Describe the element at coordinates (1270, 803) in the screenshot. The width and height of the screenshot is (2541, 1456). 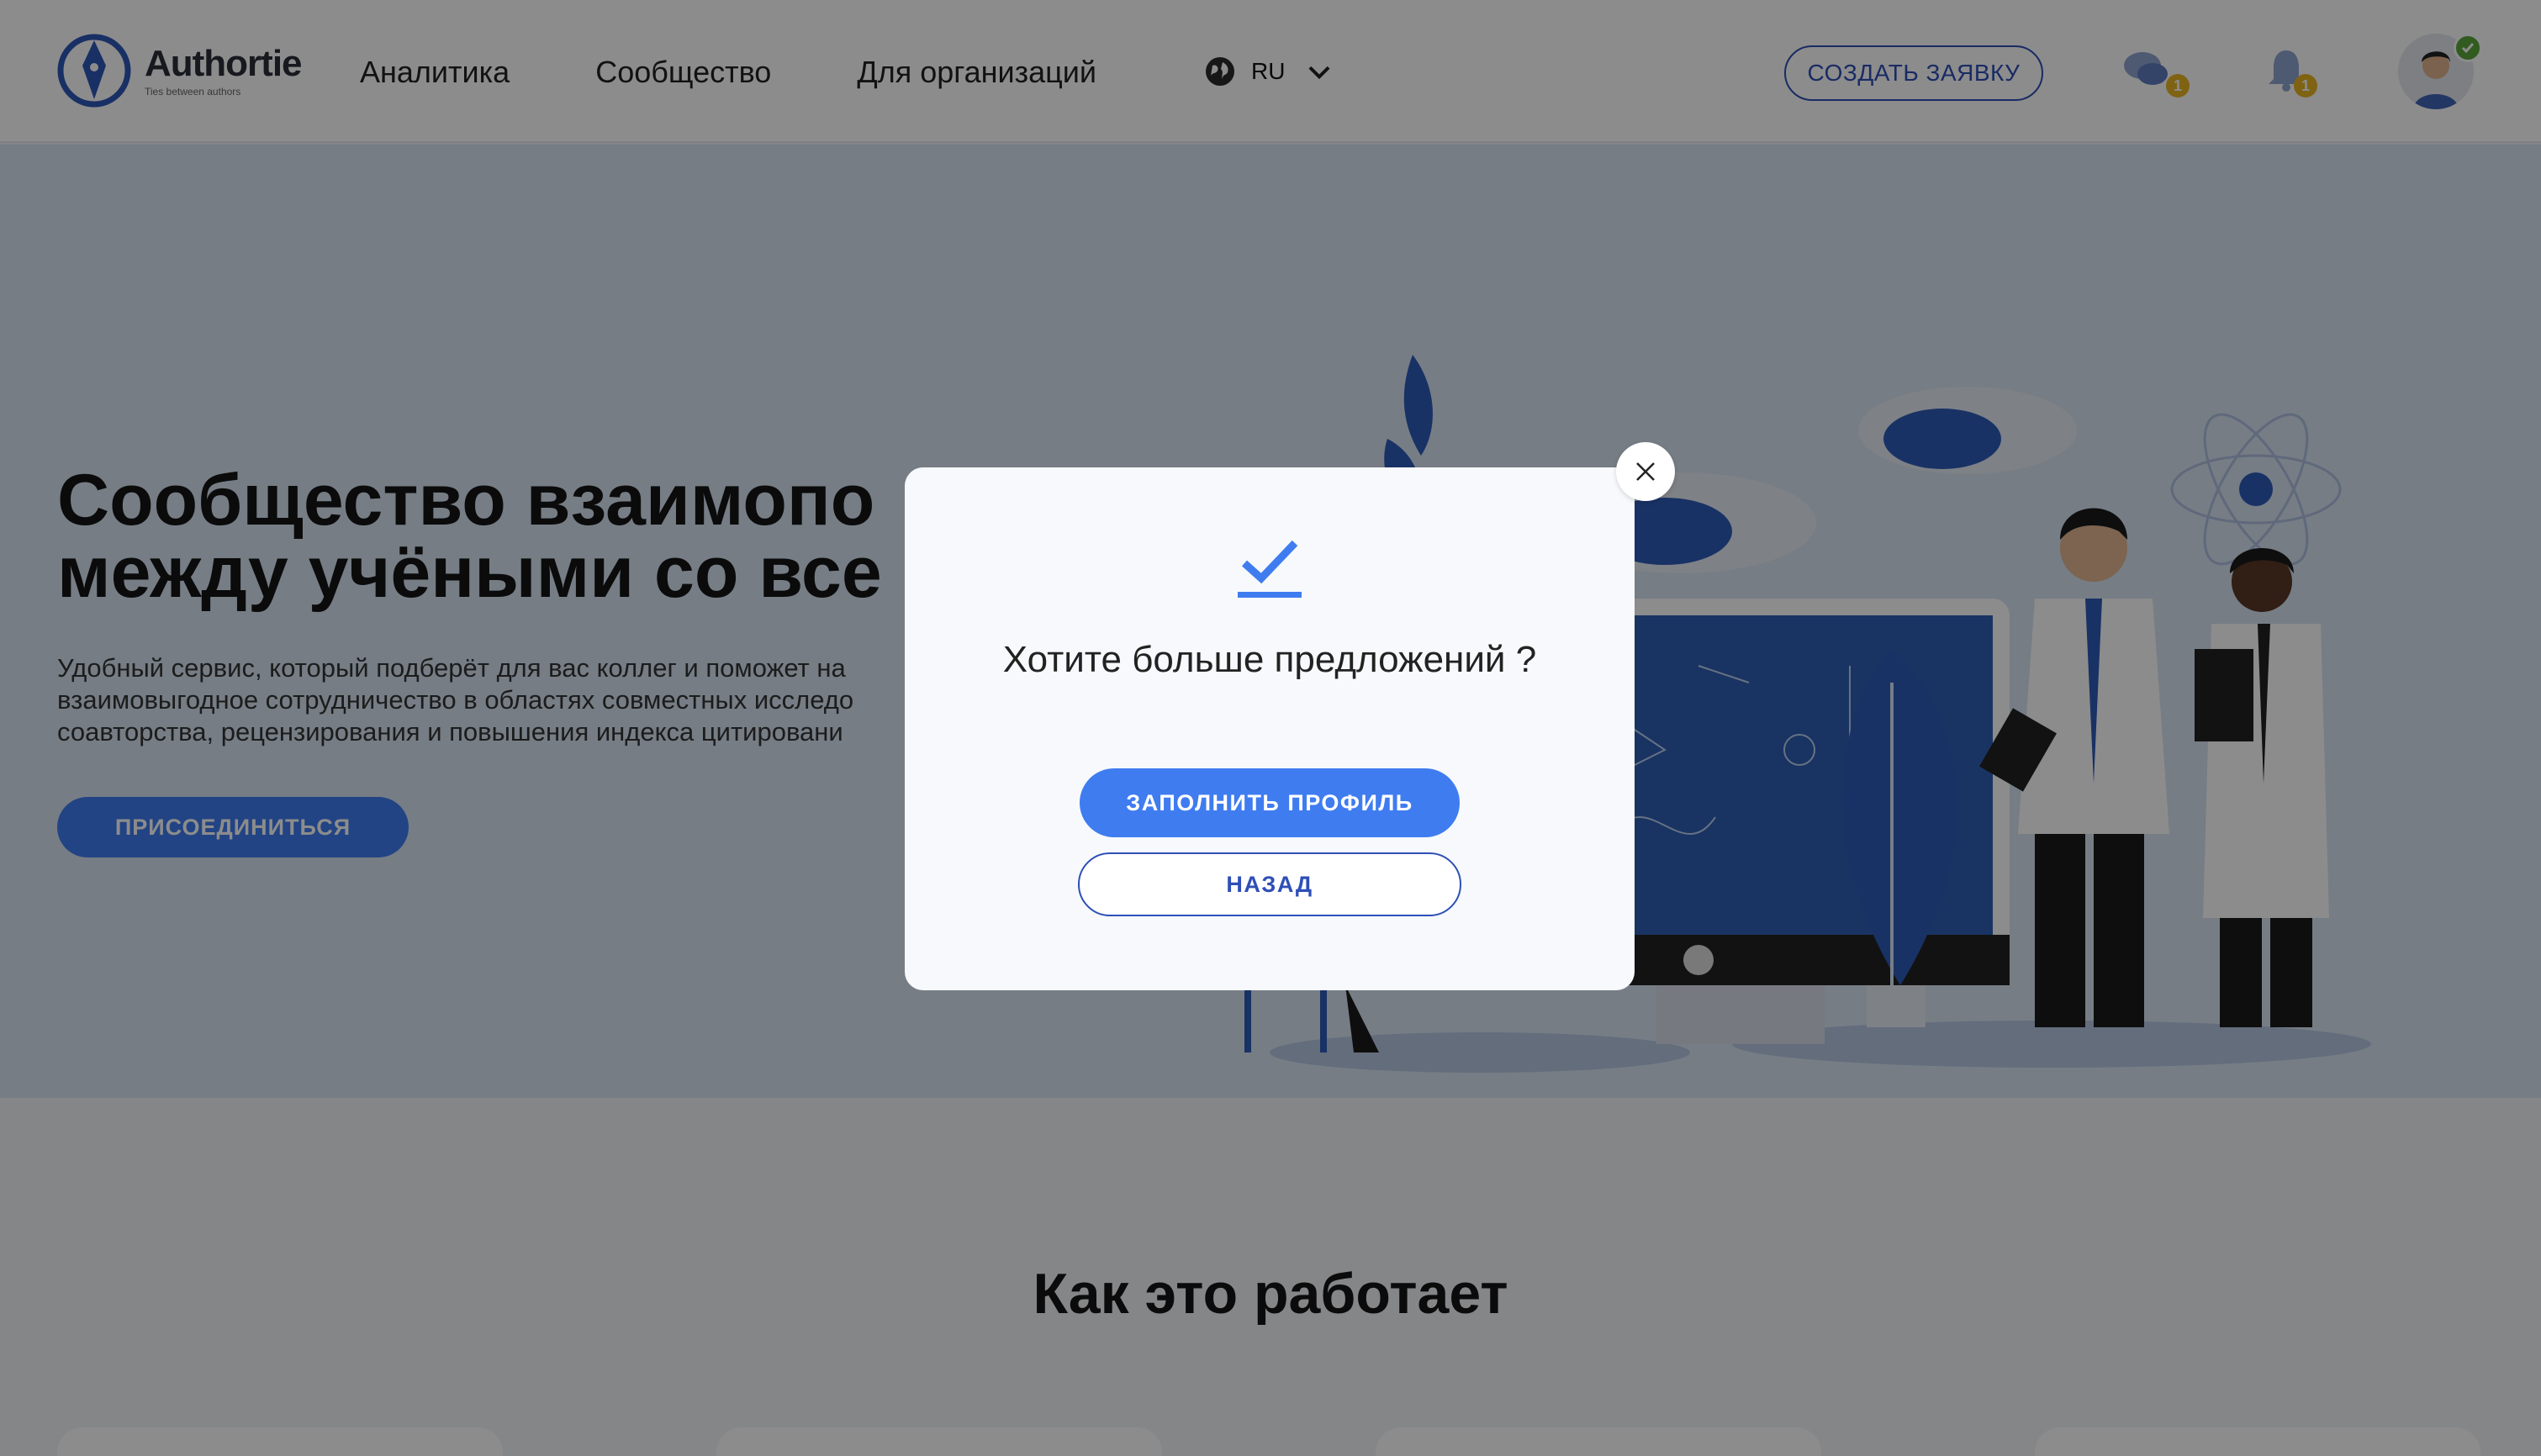
I see `fill-profile-button: ЗАПОЛНИТЬ ПРОФИЛЬ` at that location.